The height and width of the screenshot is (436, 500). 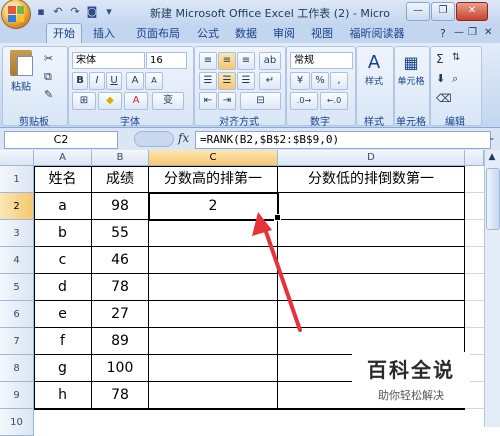 What do you see at coordinates (411, 370) in the screenshot?
I see `watermark-title: 百科全说` at bounding box center [411, 370].